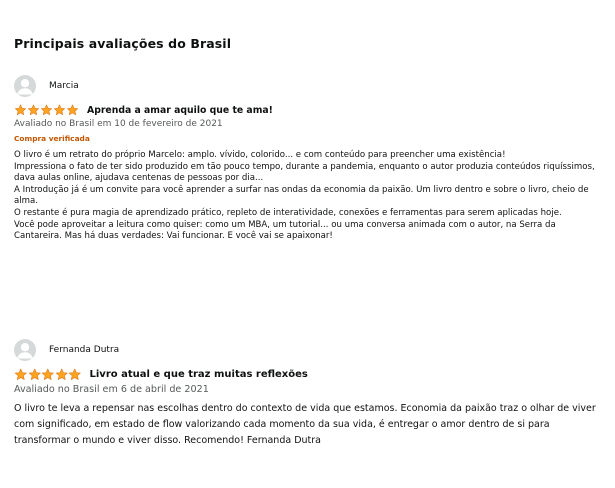 The width and height of the screenshot is (615, 488). I want to click on section-title: Principais avaliações do Brasil, so click(123, 43).